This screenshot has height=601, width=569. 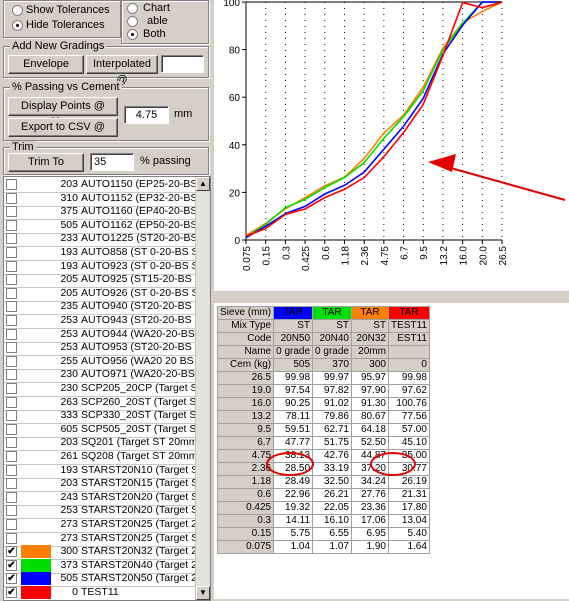 What do you see at coordinates (154, 34) in the screenshot?
I see `both-label: Both` at bounding box center [154, 34].